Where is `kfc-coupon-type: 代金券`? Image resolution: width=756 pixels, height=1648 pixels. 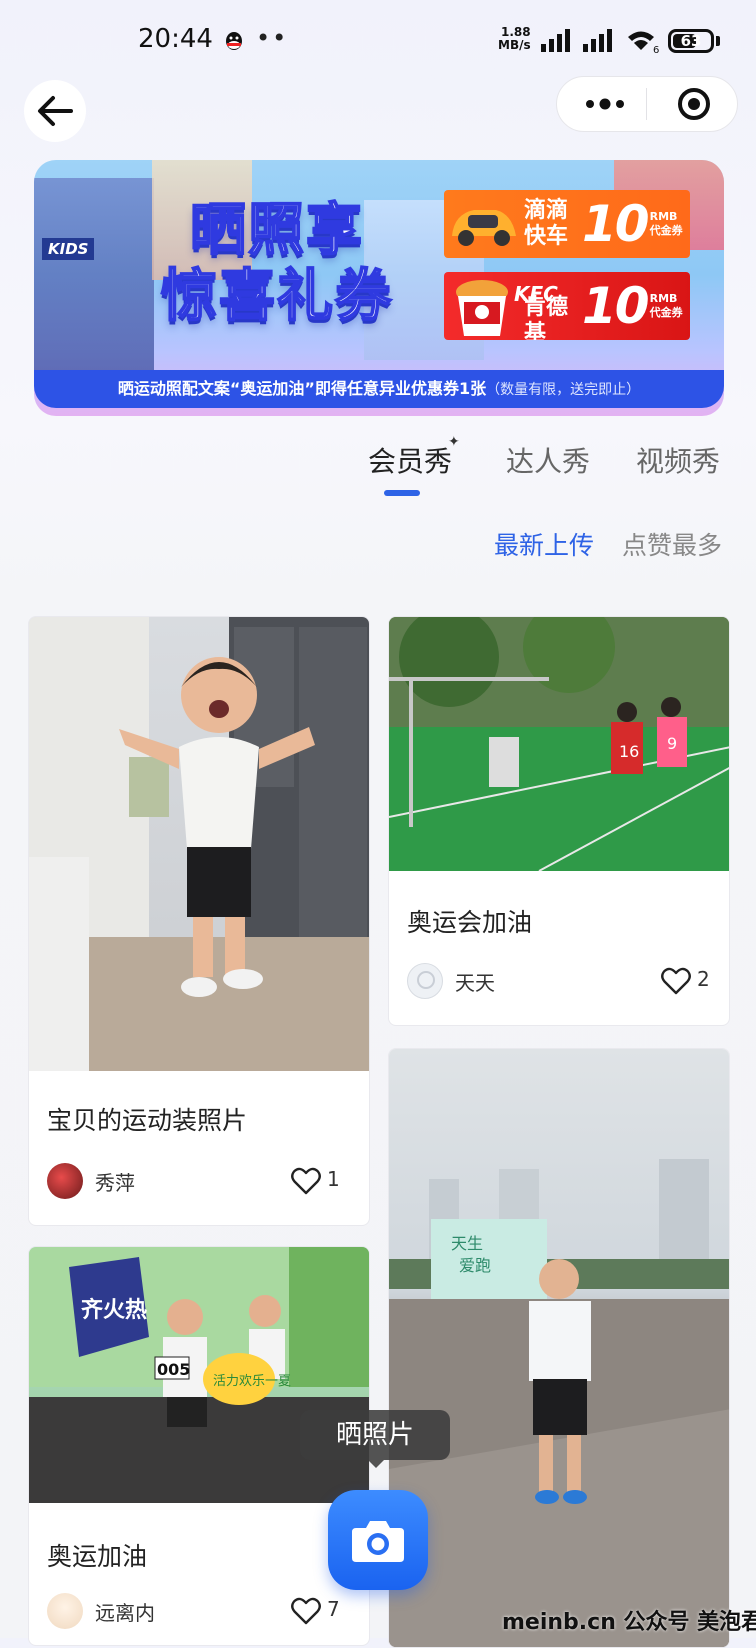 kfc-coupon-type: 代金券 is located at coordinates (666, 312).